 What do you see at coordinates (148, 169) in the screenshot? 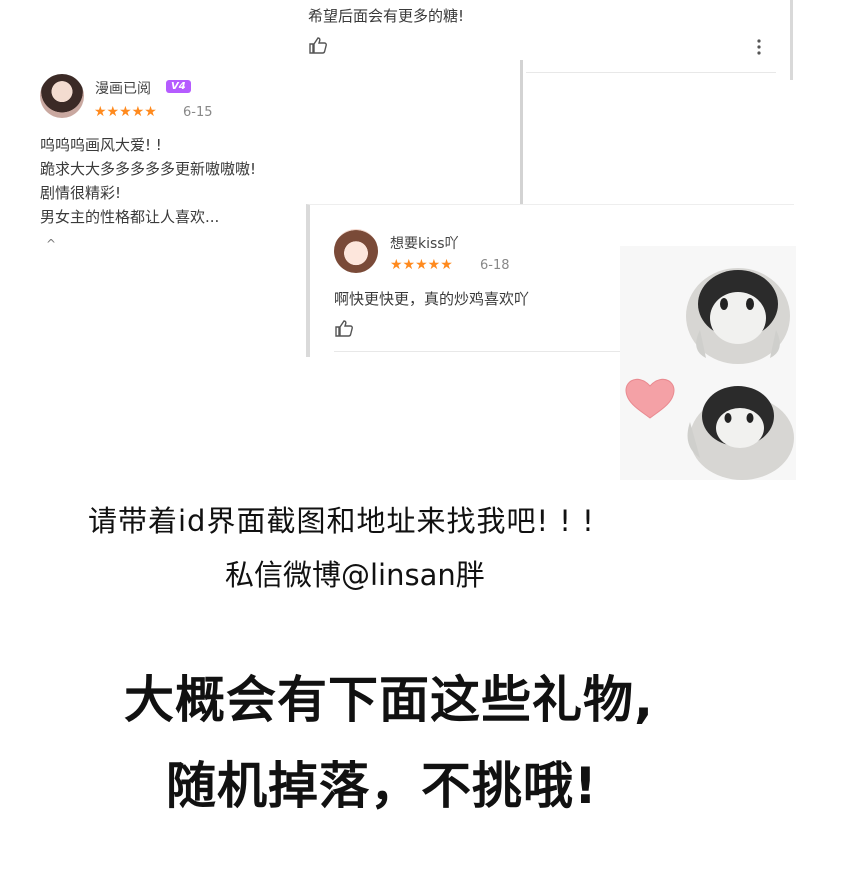
I see `comment-line-2: 跪求大大多多多多多更新嗷嗷嗷!` at bounding box center [148, 169].